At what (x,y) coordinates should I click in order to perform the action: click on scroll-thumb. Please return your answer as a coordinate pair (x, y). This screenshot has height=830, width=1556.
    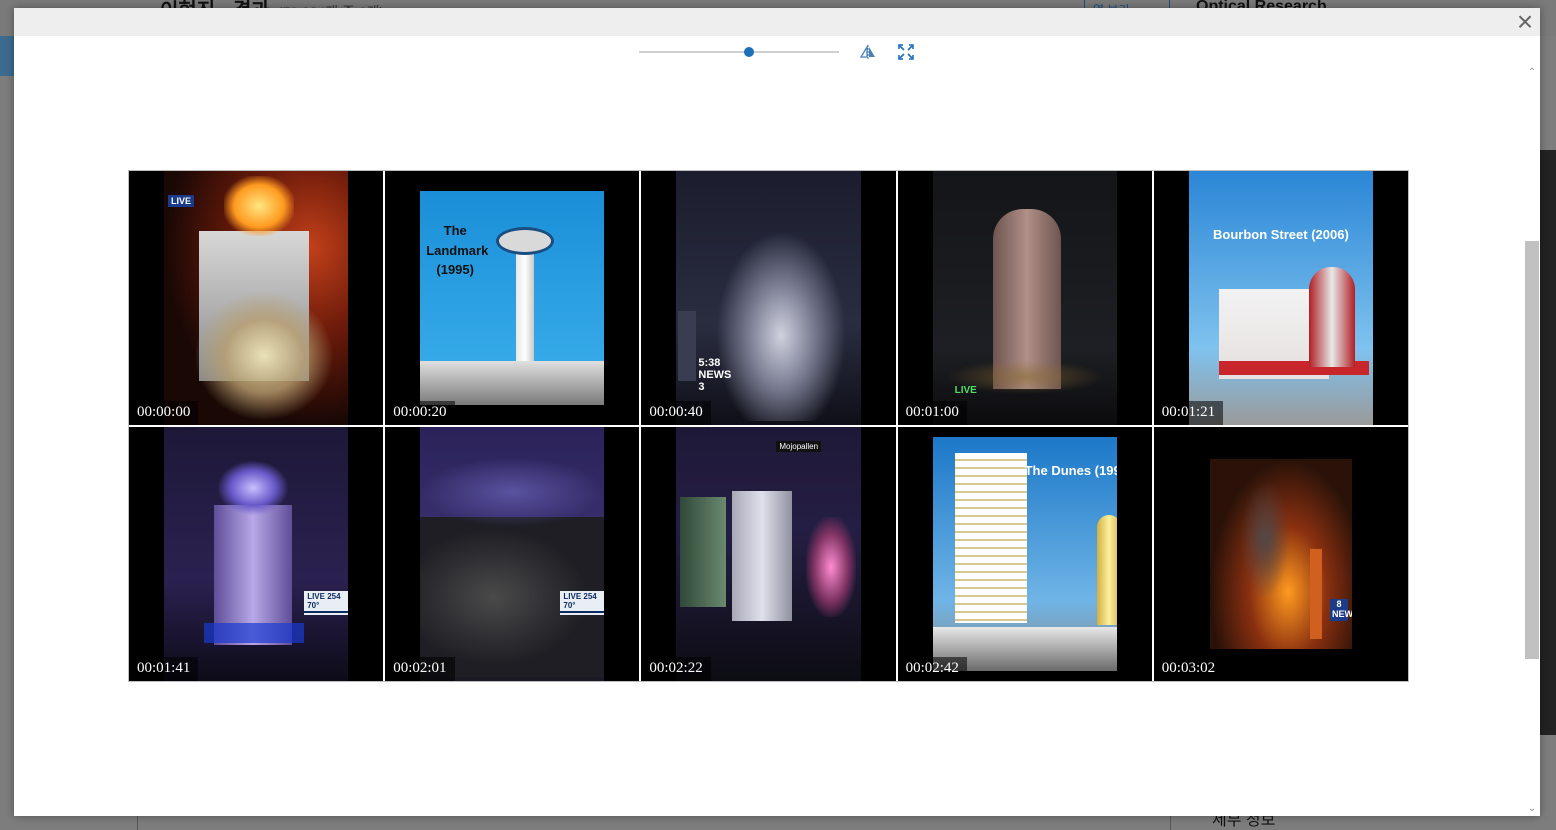
    Looking at the image, I should click on (1532, 450).